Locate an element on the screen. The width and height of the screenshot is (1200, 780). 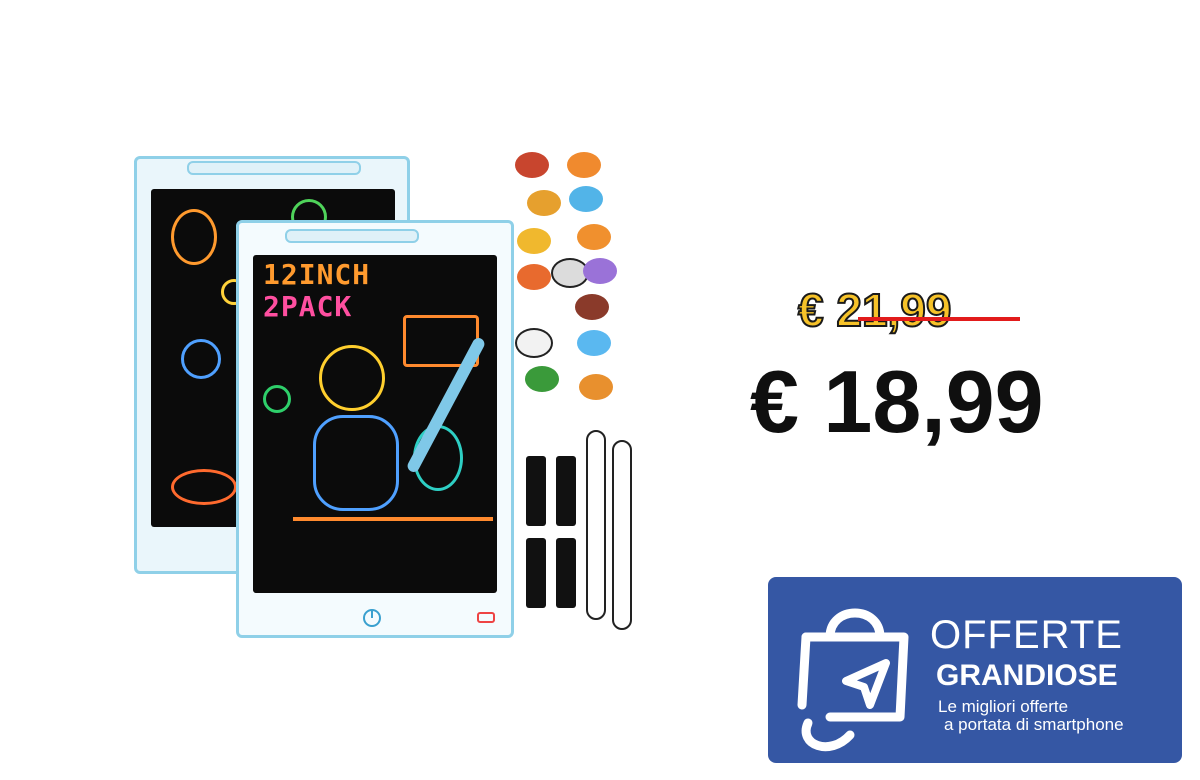
bear-sticker is located at coordinates (596, 387).